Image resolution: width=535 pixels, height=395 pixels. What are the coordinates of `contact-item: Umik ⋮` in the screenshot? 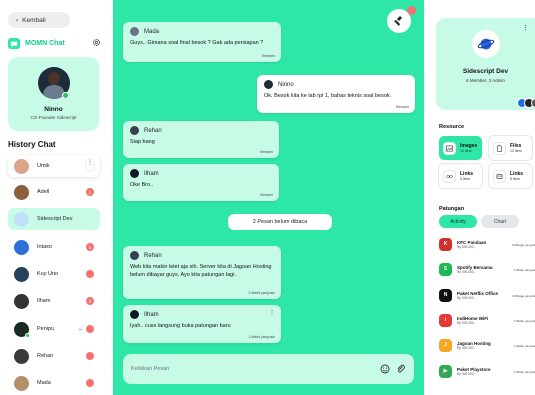 It's located at (54, 166).